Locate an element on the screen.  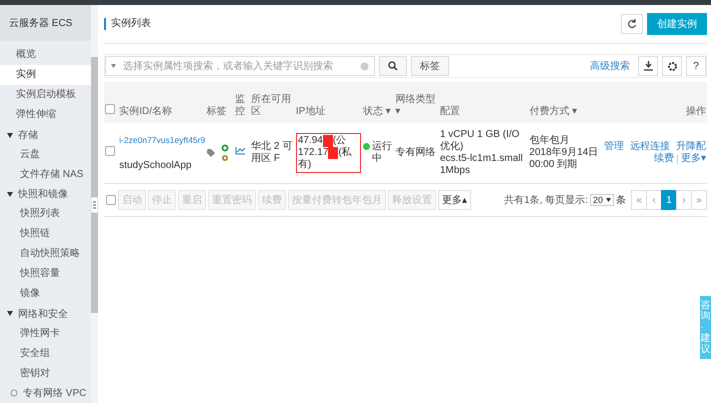
column-header: 标签 is located at coordinates (217, 112).